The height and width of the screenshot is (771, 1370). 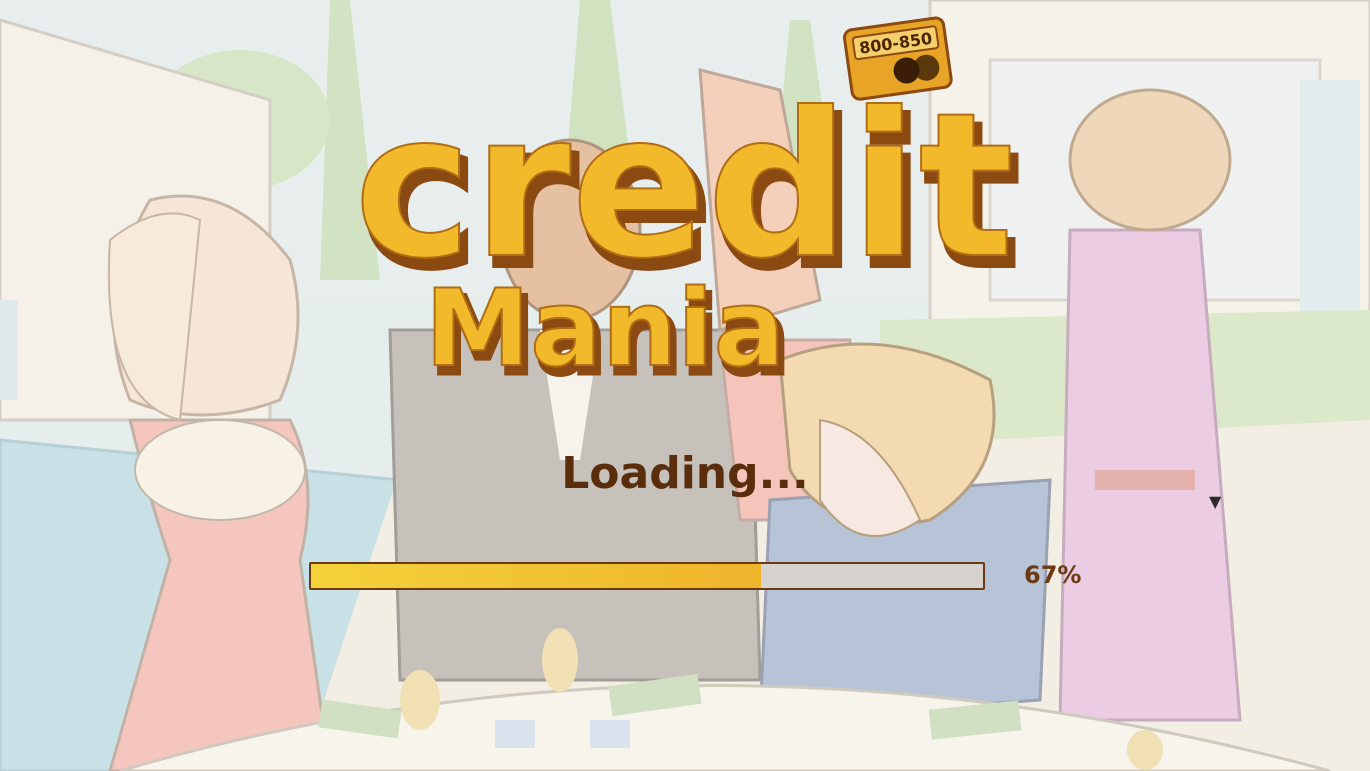 I want to click on loading-progress-bar, so click(x=647, y=576).